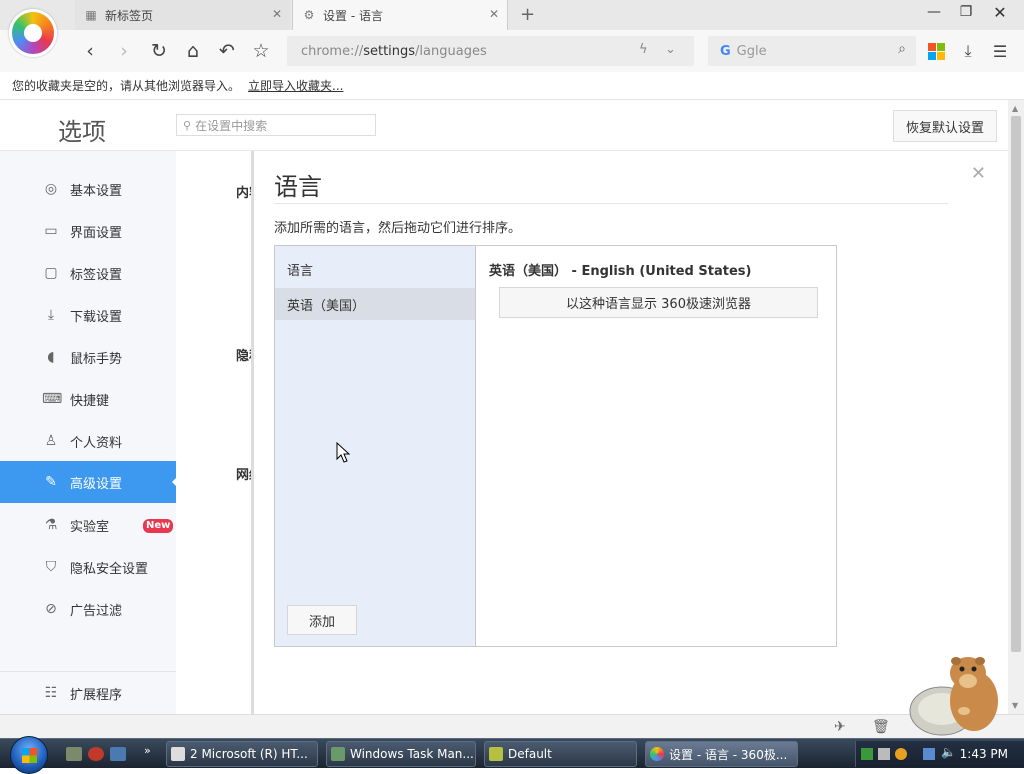 The image size is (1024, 774). I want to click on scroll-down-icon: ▼, so click(1015, 705).